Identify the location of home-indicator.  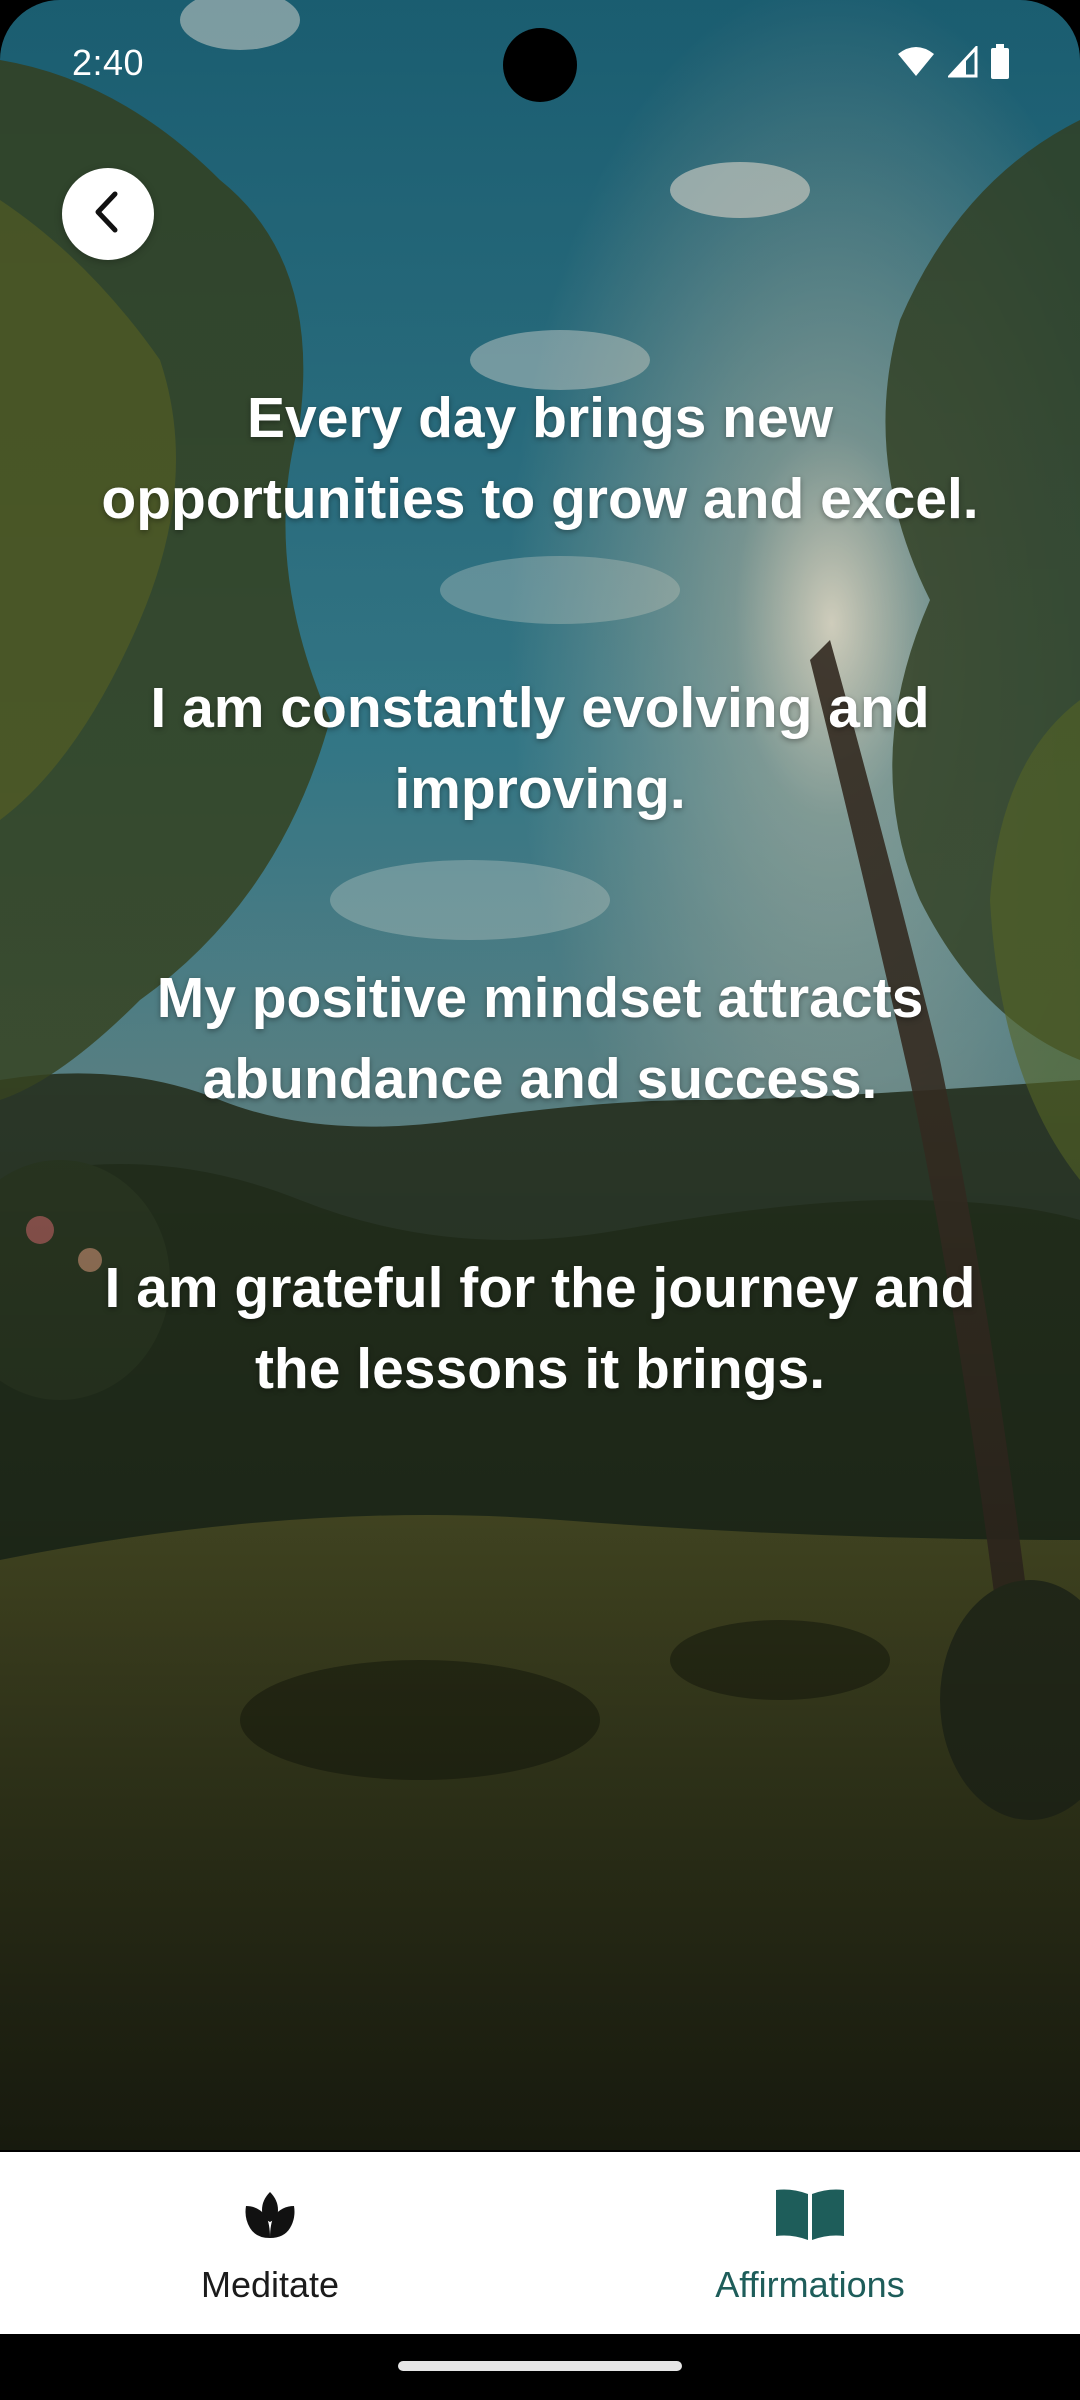
(540, 2366).